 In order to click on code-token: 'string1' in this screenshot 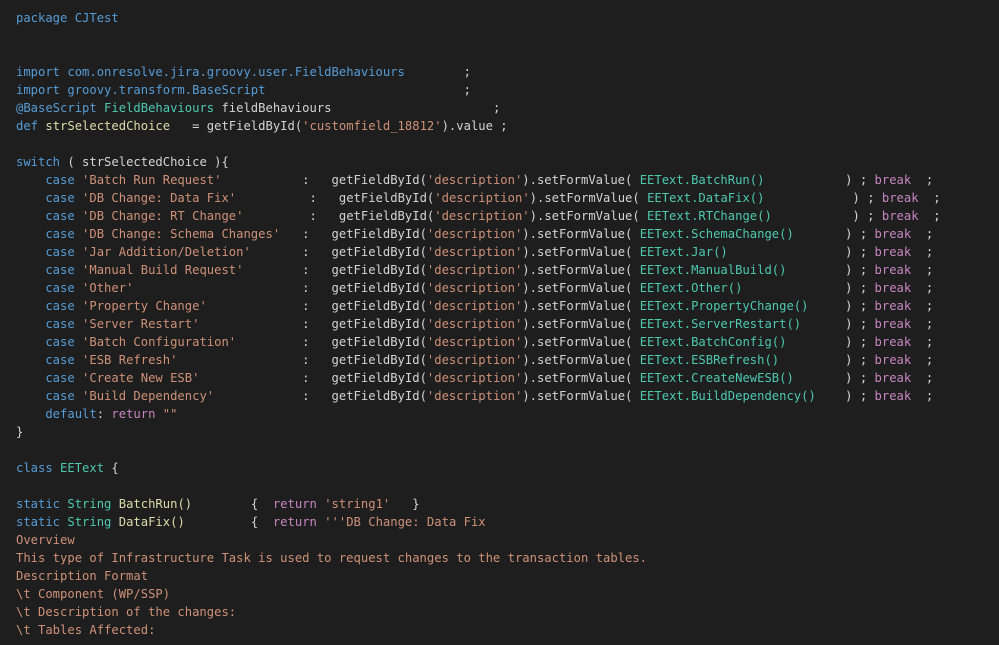, I will do `click(353, 504)`.